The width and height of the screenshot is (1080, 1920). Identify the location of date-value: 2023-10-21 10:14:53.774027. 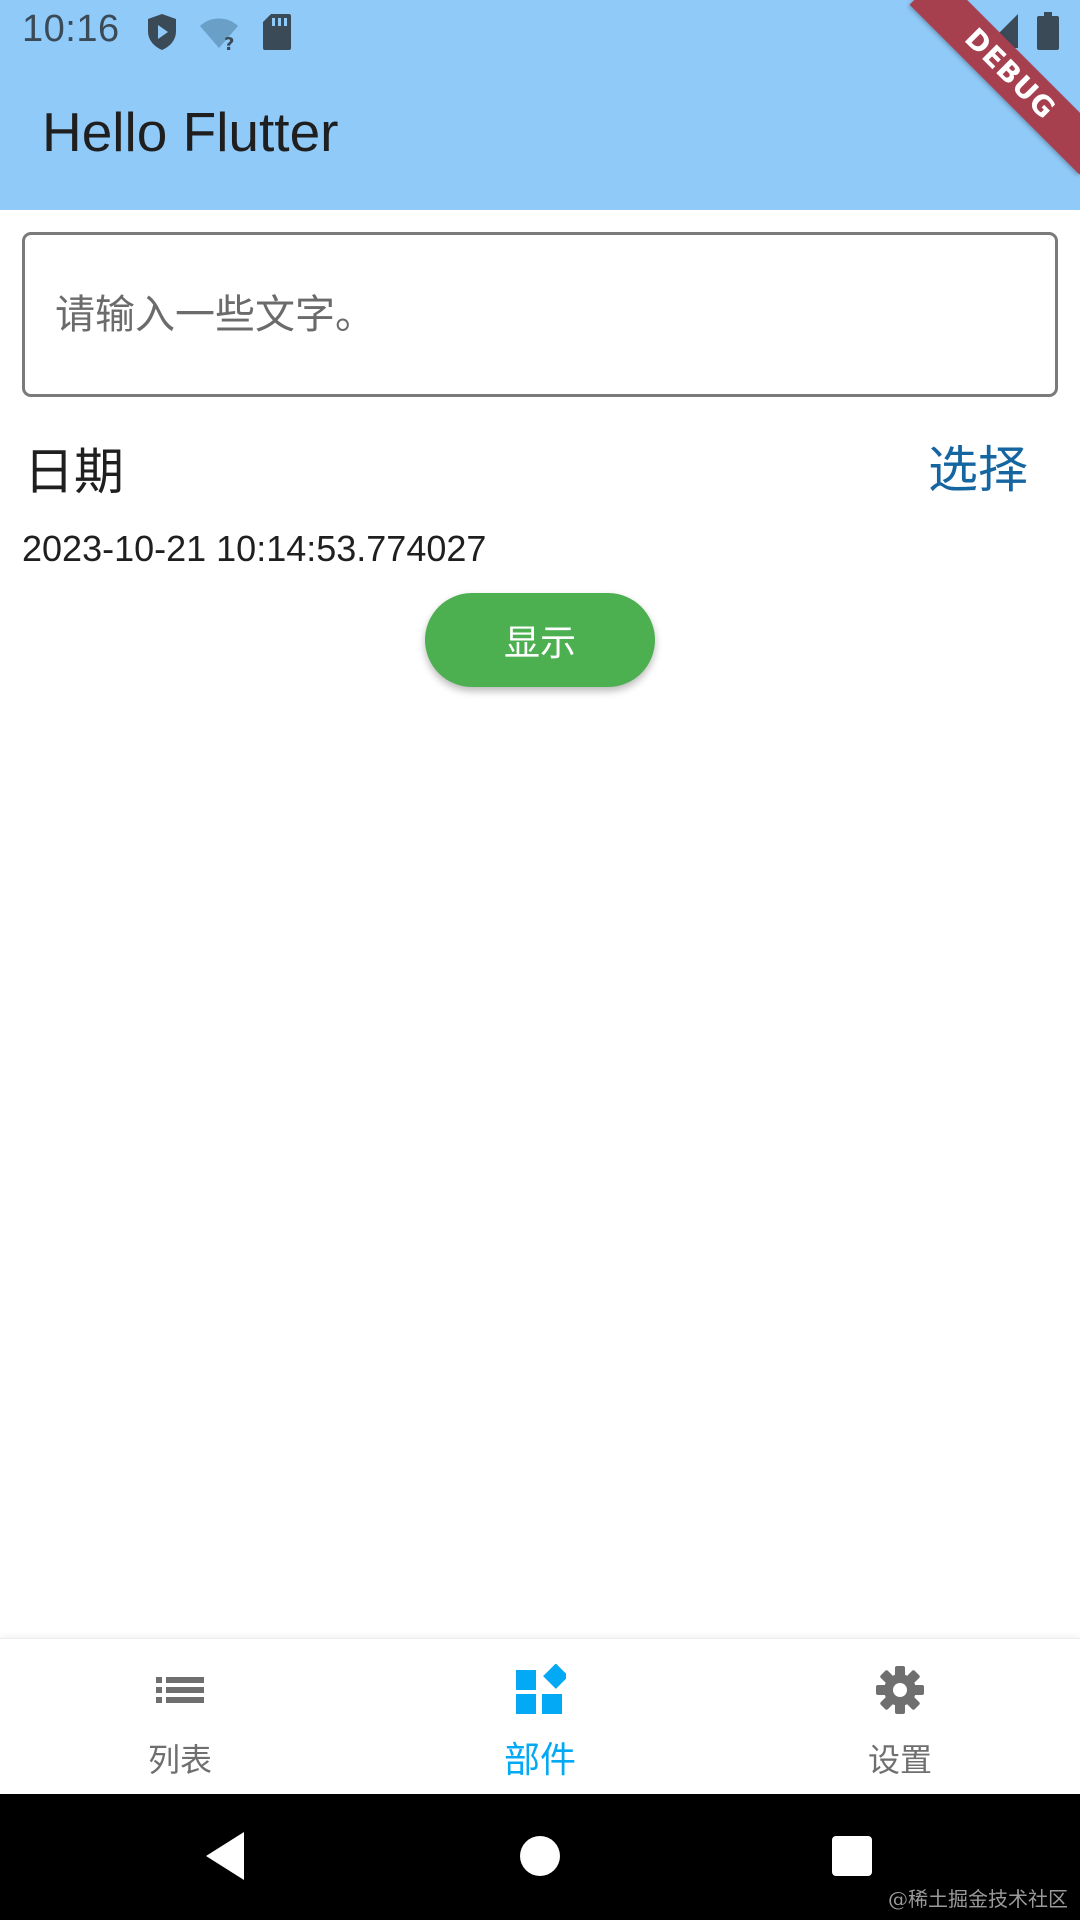
(254, 548).